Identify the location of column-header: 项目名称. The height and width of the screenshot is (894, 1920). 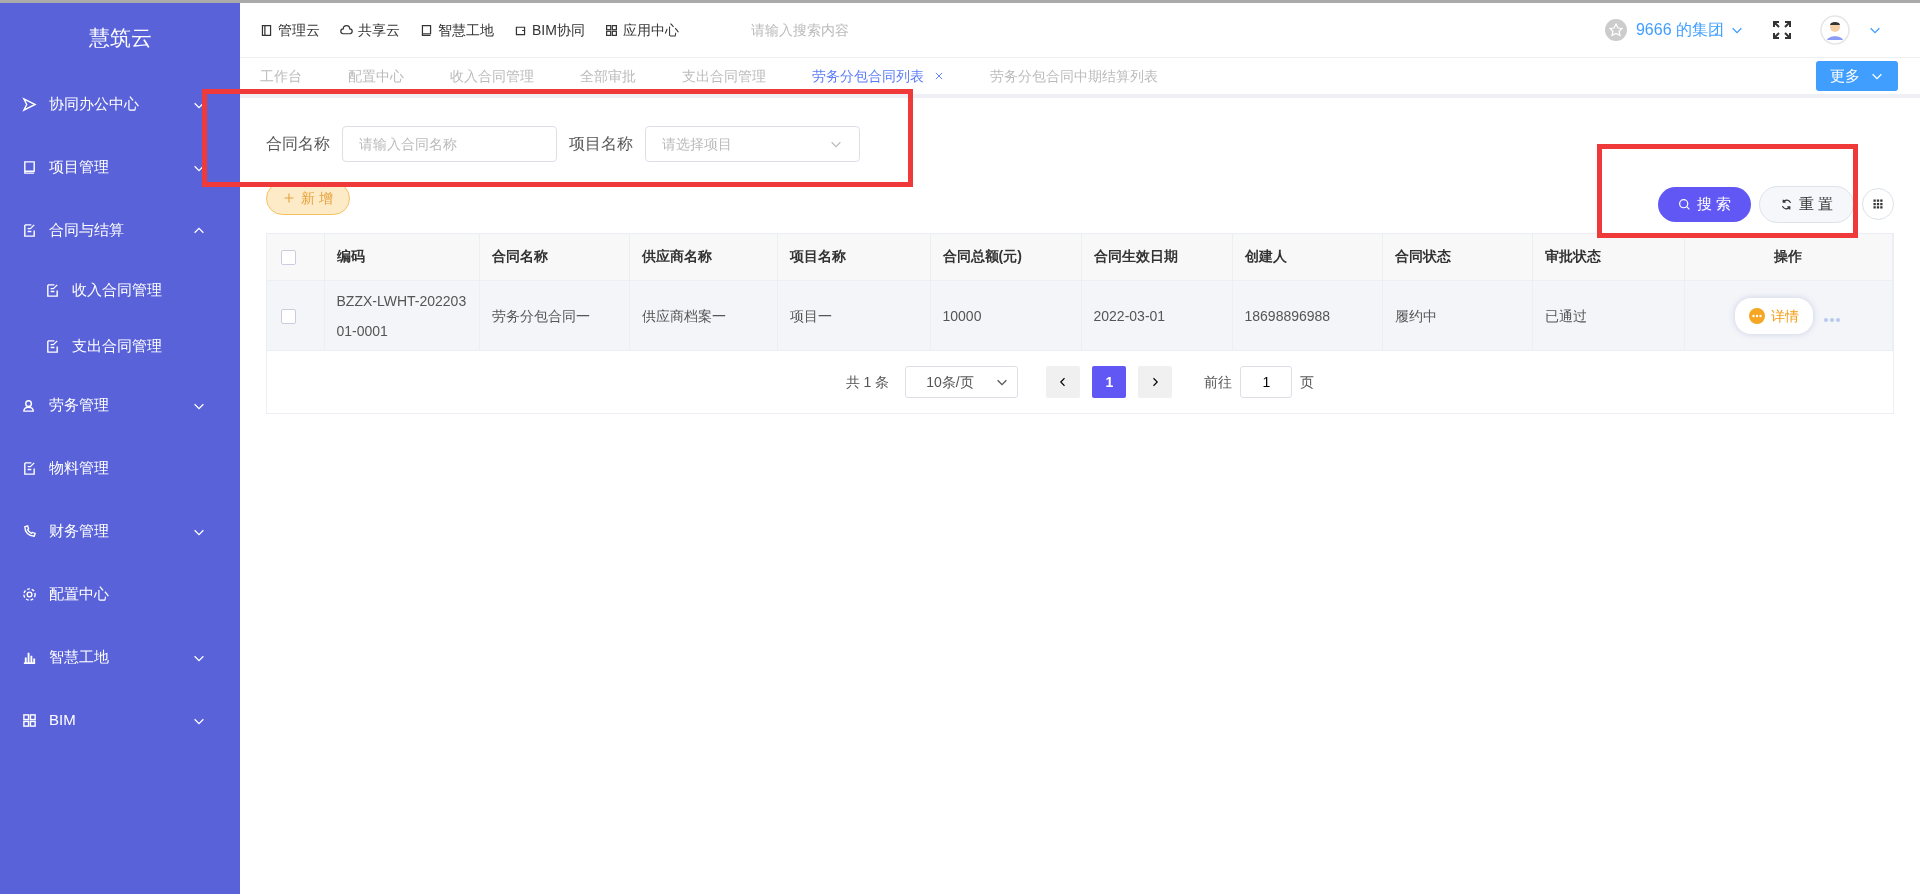
(853, 257).